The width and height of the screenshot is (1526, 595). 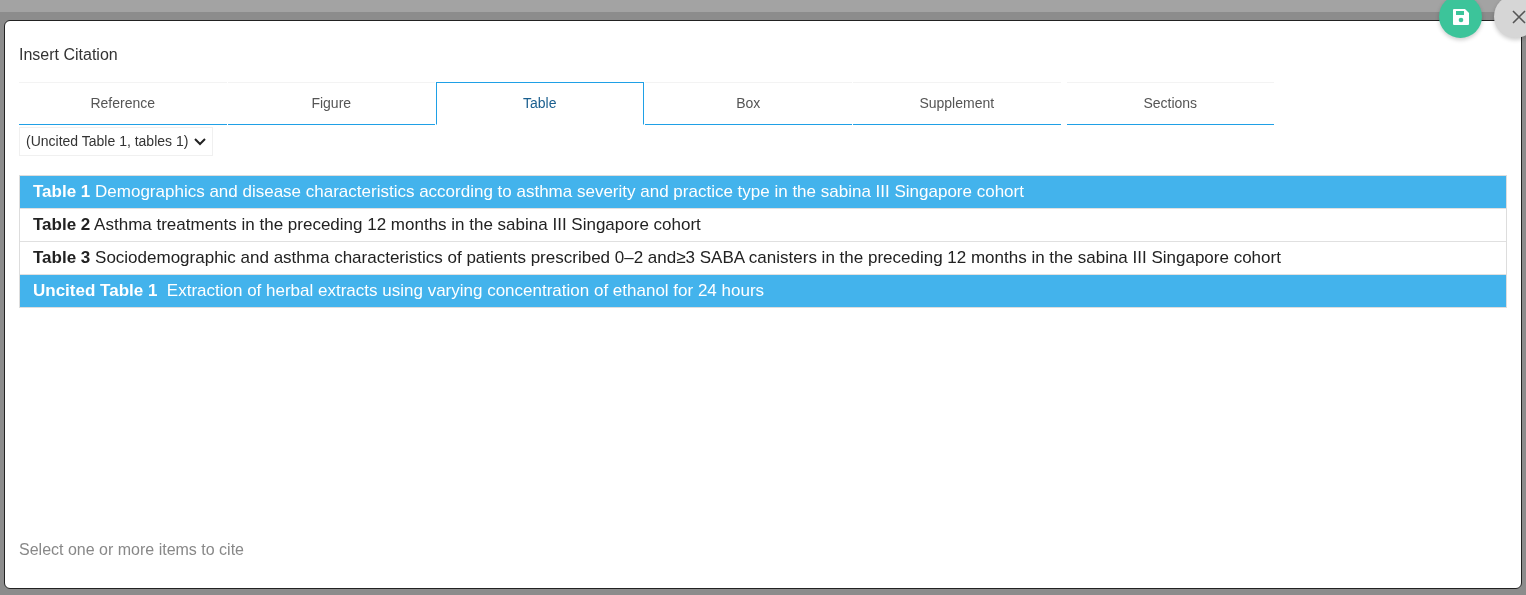 What do you see at coordinates (1518, 16) in the screenshot?
I see `close-icon` at bounding box center [1518, 16].